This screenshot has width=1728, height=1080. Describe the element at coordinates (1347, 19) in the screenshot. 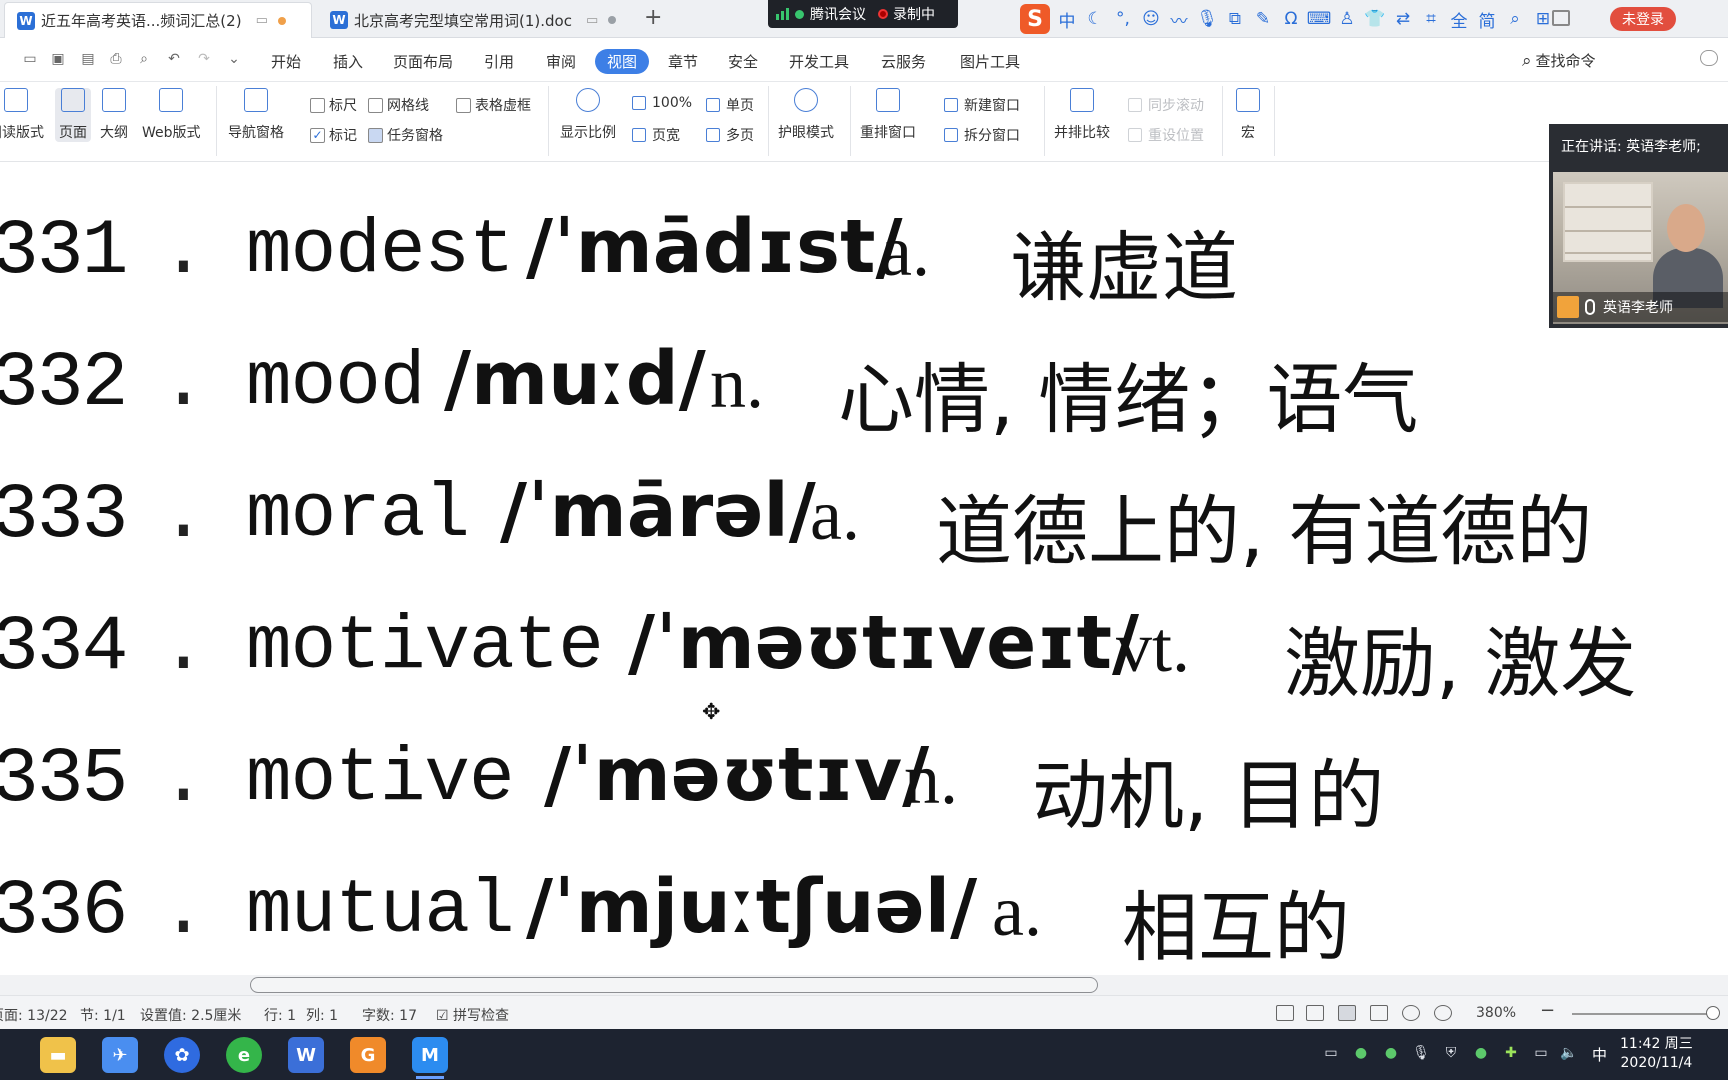

I see `user-icon: ♙` at that location.